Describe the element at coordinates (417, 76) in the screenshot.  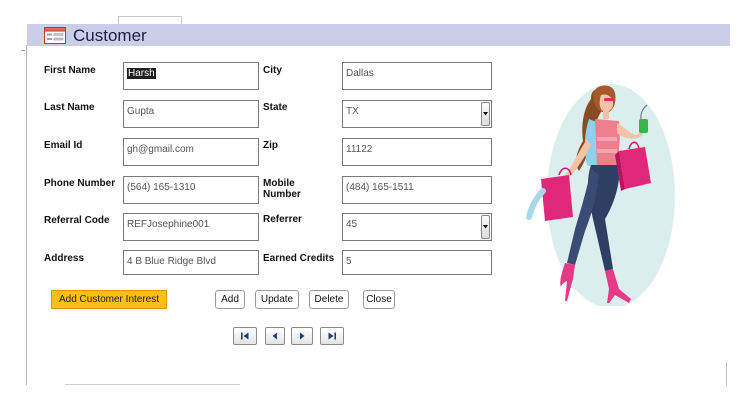
I see `city-field: Dallas` at that location.